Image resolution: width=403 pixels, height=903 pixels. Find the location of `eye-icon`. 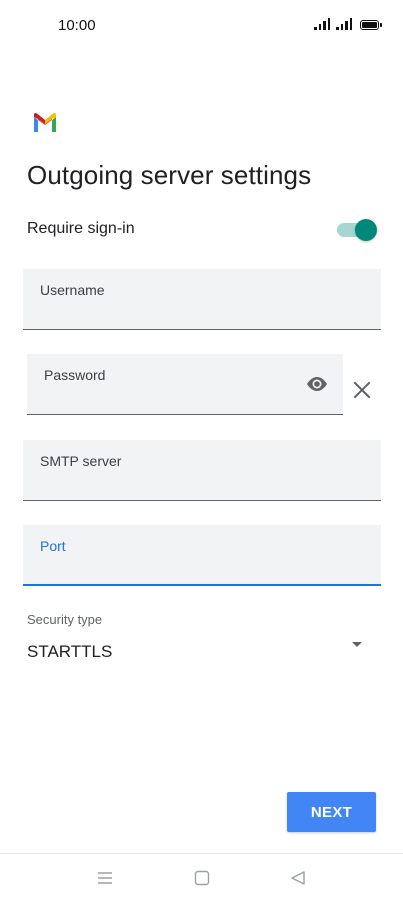

eye-icon is located at coordinates (317, 384).